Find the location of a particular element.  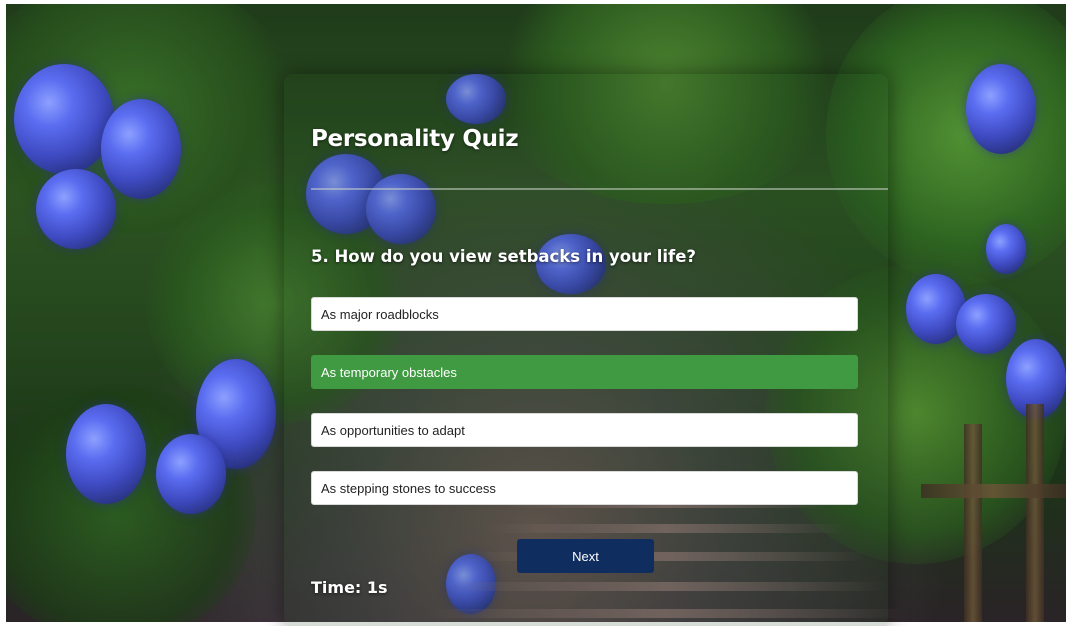

quiz-title: Personality Quiz is located at coordinates (415, 139).